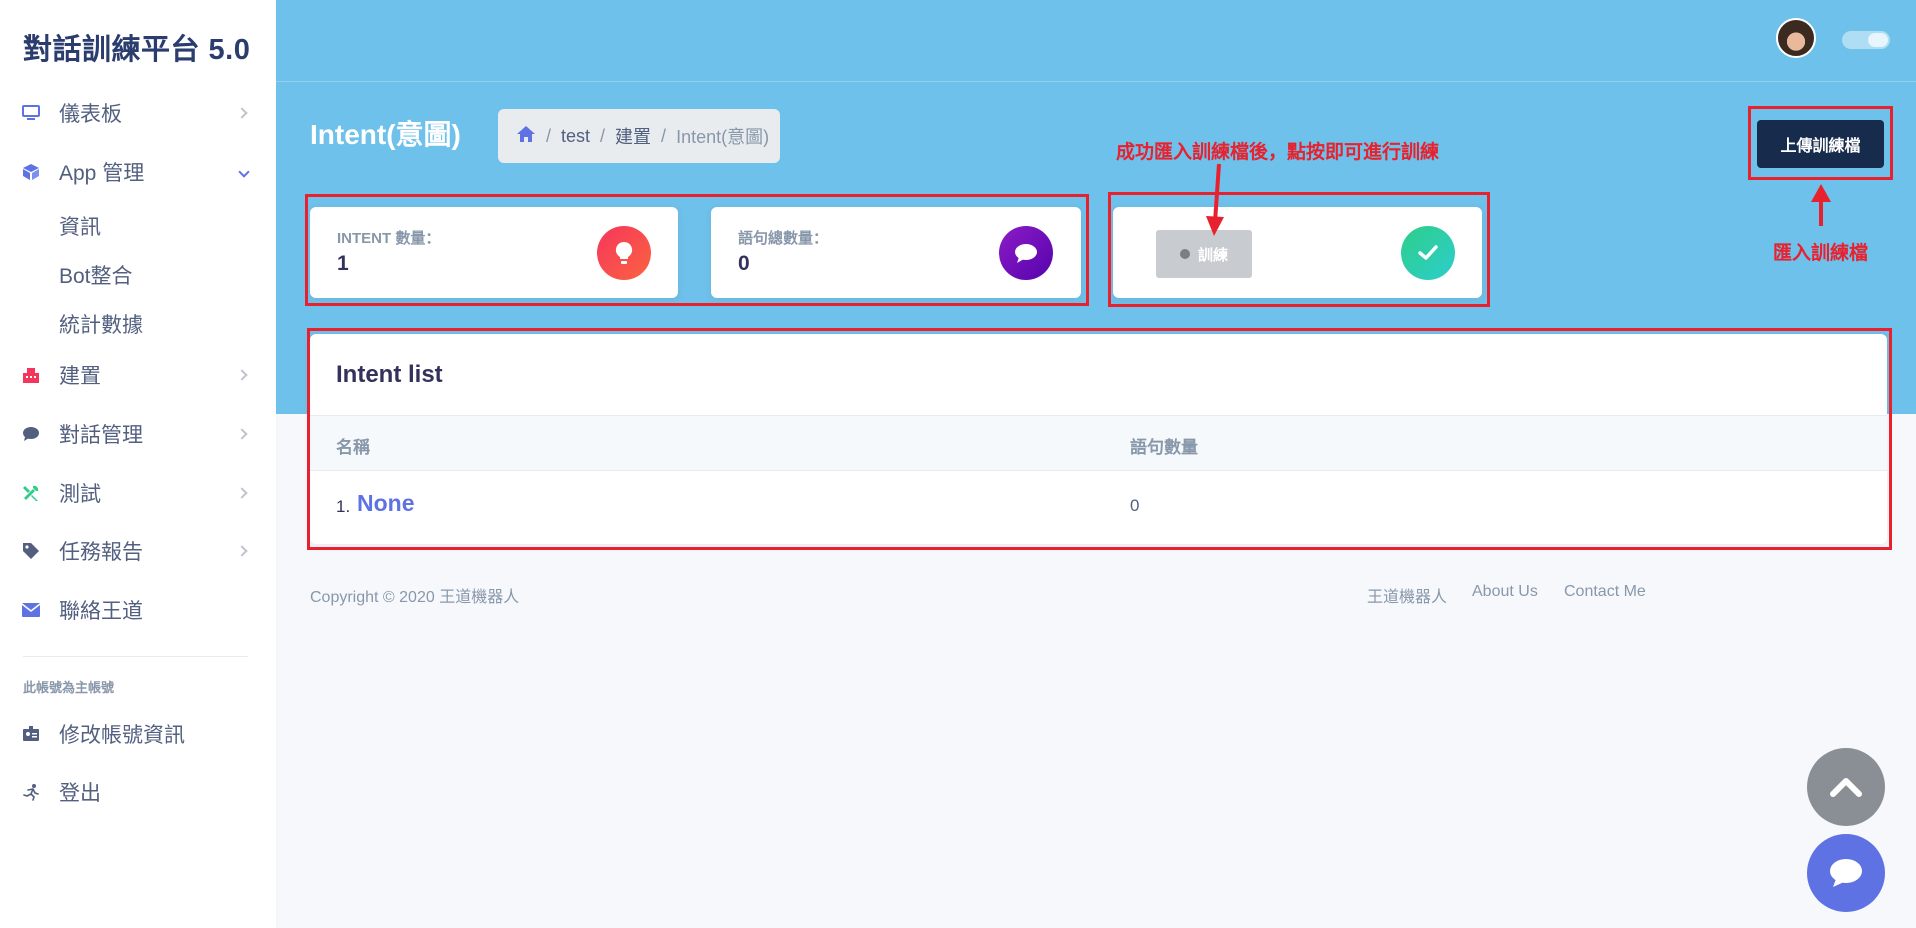 This screenshot has width=1916, height=928. I want to click on user-menu-toggle, so click(1866, 40).